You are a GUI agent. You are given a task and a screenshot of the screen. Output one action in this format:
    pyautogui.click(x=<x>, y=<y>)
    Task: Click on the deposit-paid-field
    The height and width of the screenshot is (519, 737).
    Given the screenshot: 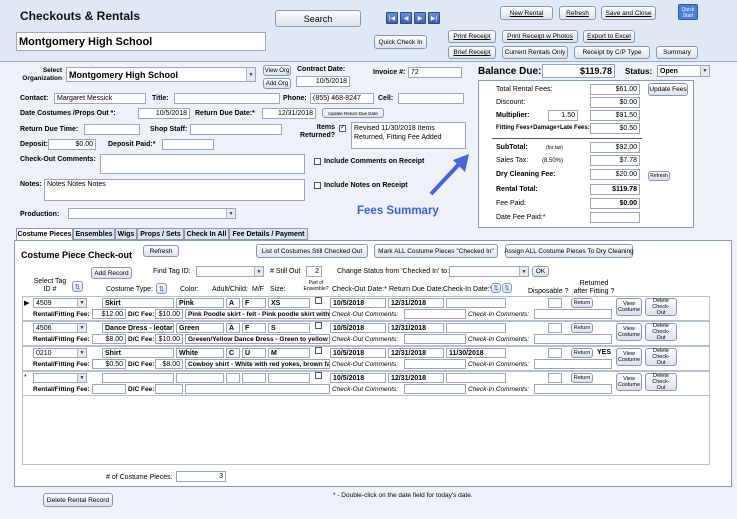 What is the action you would take?
    pyautogui.click(x=188, y=144)
    